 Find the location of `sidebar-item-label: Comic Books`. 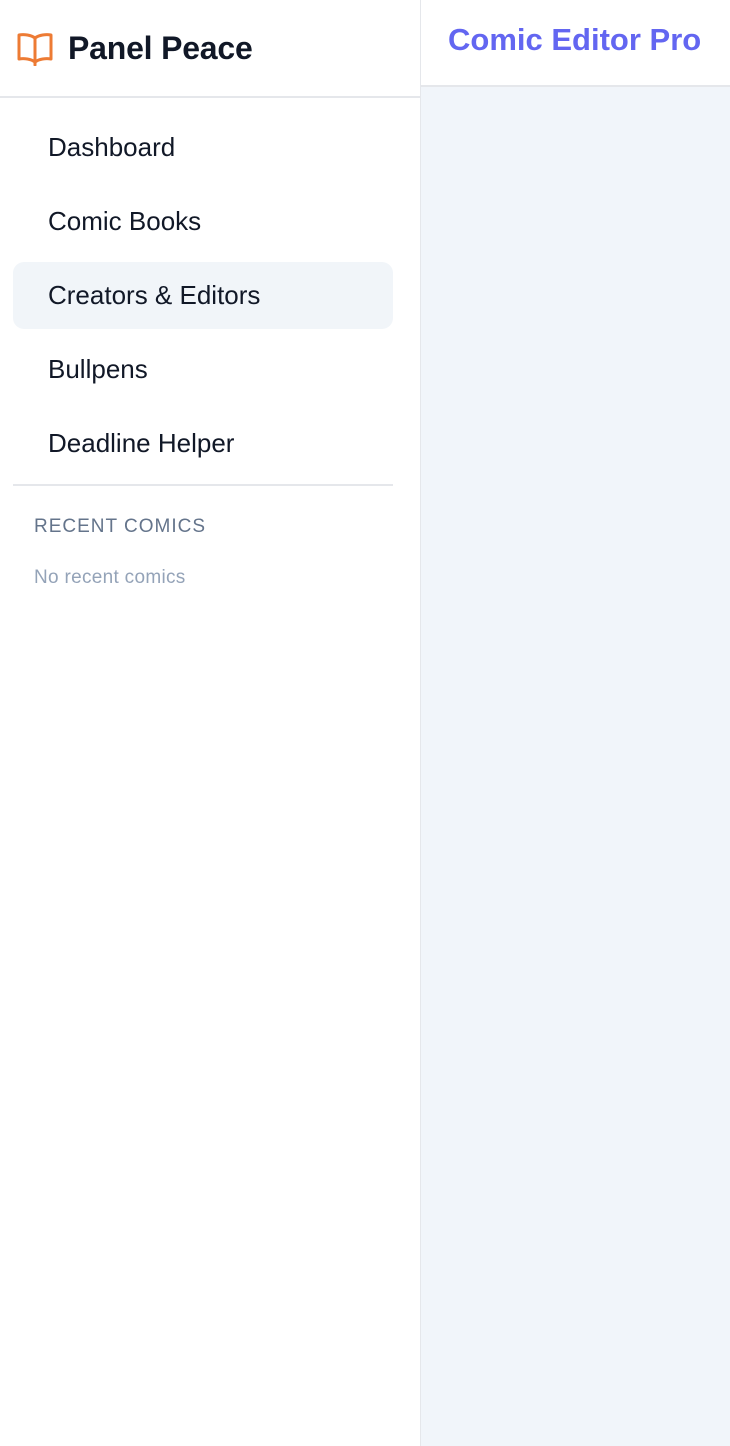

sidebar-item-label: Comic Books is located at coordinates (125, 221).